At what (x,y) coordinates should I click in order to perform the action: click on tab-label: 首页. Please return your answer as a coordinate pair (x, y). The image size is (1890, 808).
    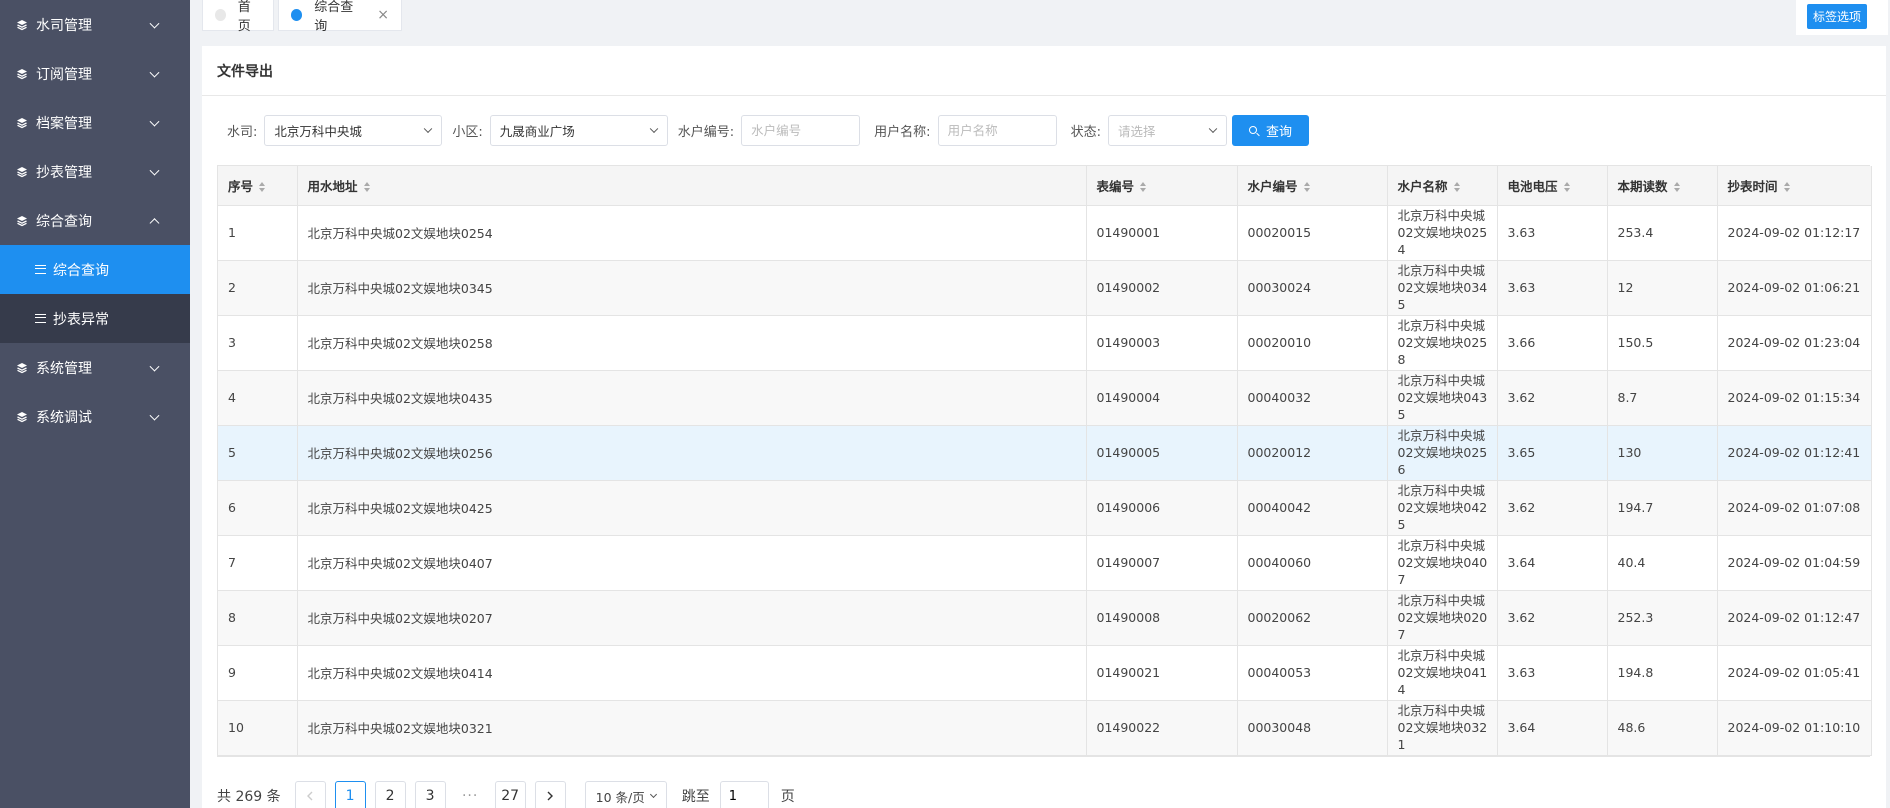
    Looking at the image, I should click on (244, 17).